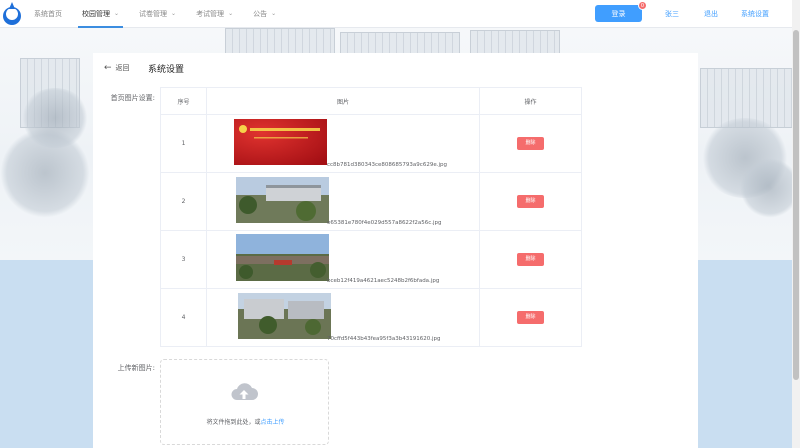 This screenshot has height=448, width=800. What do you see at coordinates (122, 68) in the screenshot?
I see `back-label: 返回` at bounding box center [122, 68].